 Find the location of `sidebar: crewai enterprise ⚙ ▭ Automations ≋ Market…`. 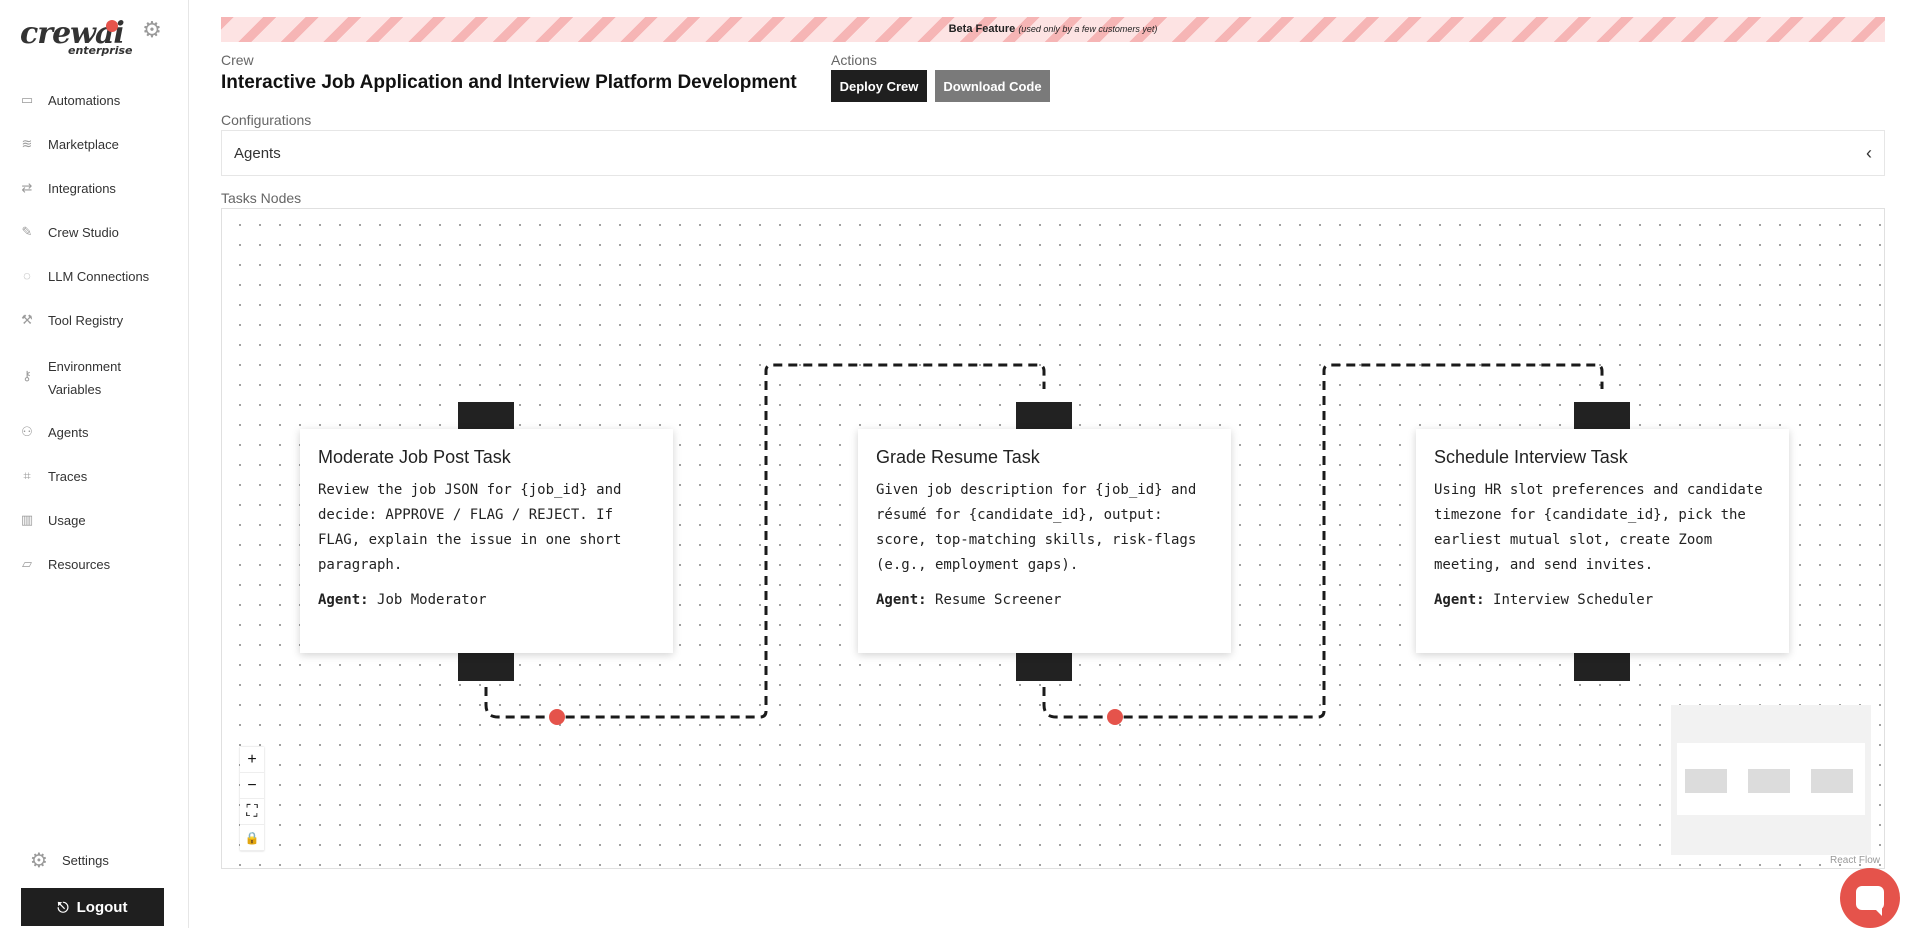

sidebar: crewai enterprise ⚙ ▭ Automations ≋ Market… is located at coordinates (94, 464).